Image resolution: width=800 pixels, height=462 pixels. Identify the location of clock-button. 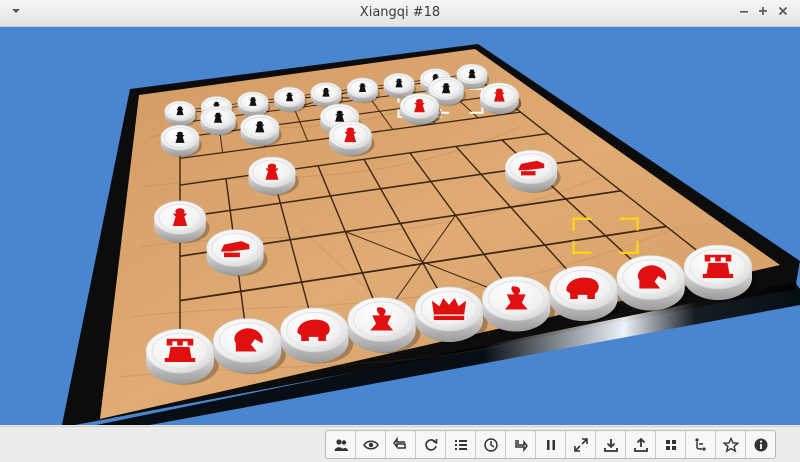
(491, 444).